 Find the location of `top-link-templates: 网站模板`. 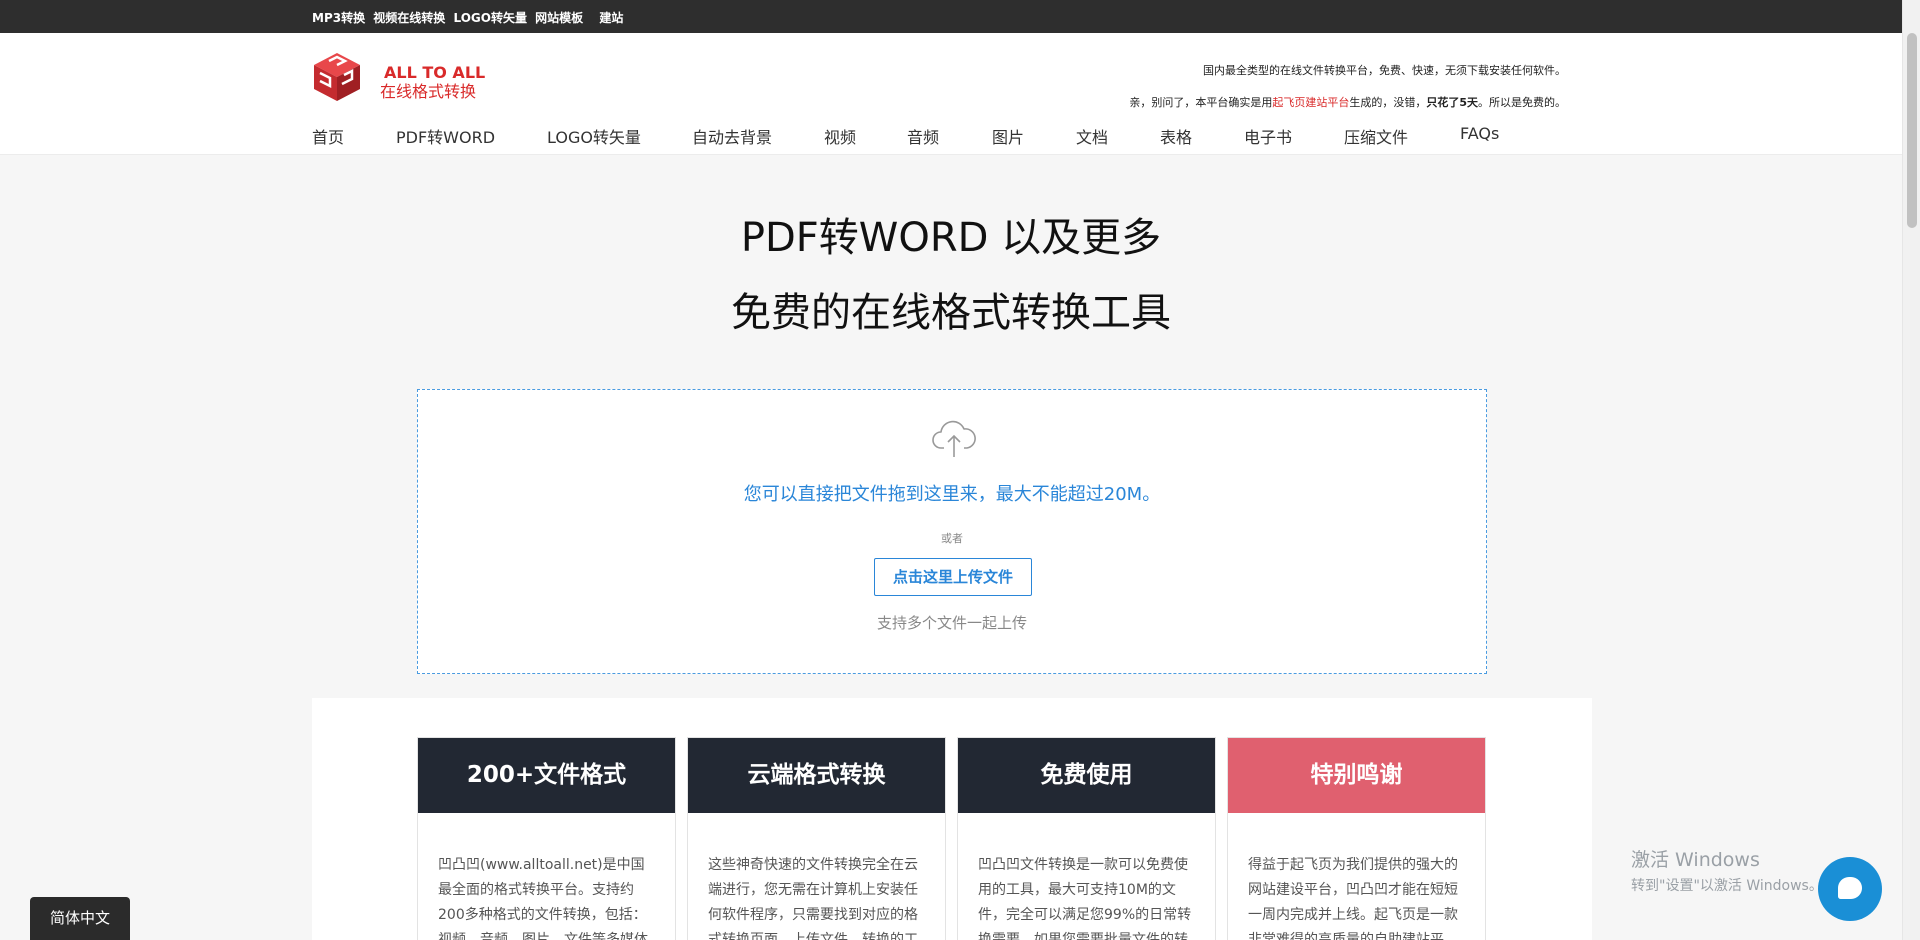

top-link-templates: 网站模板 is located at coordinates (559, 18).